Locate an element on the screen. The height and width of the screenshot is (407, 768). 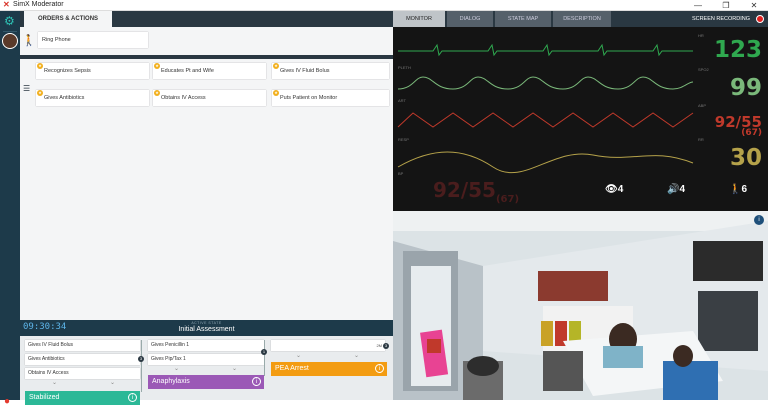
sidebar: ⚙ ● is located at coordinates (10, 209).